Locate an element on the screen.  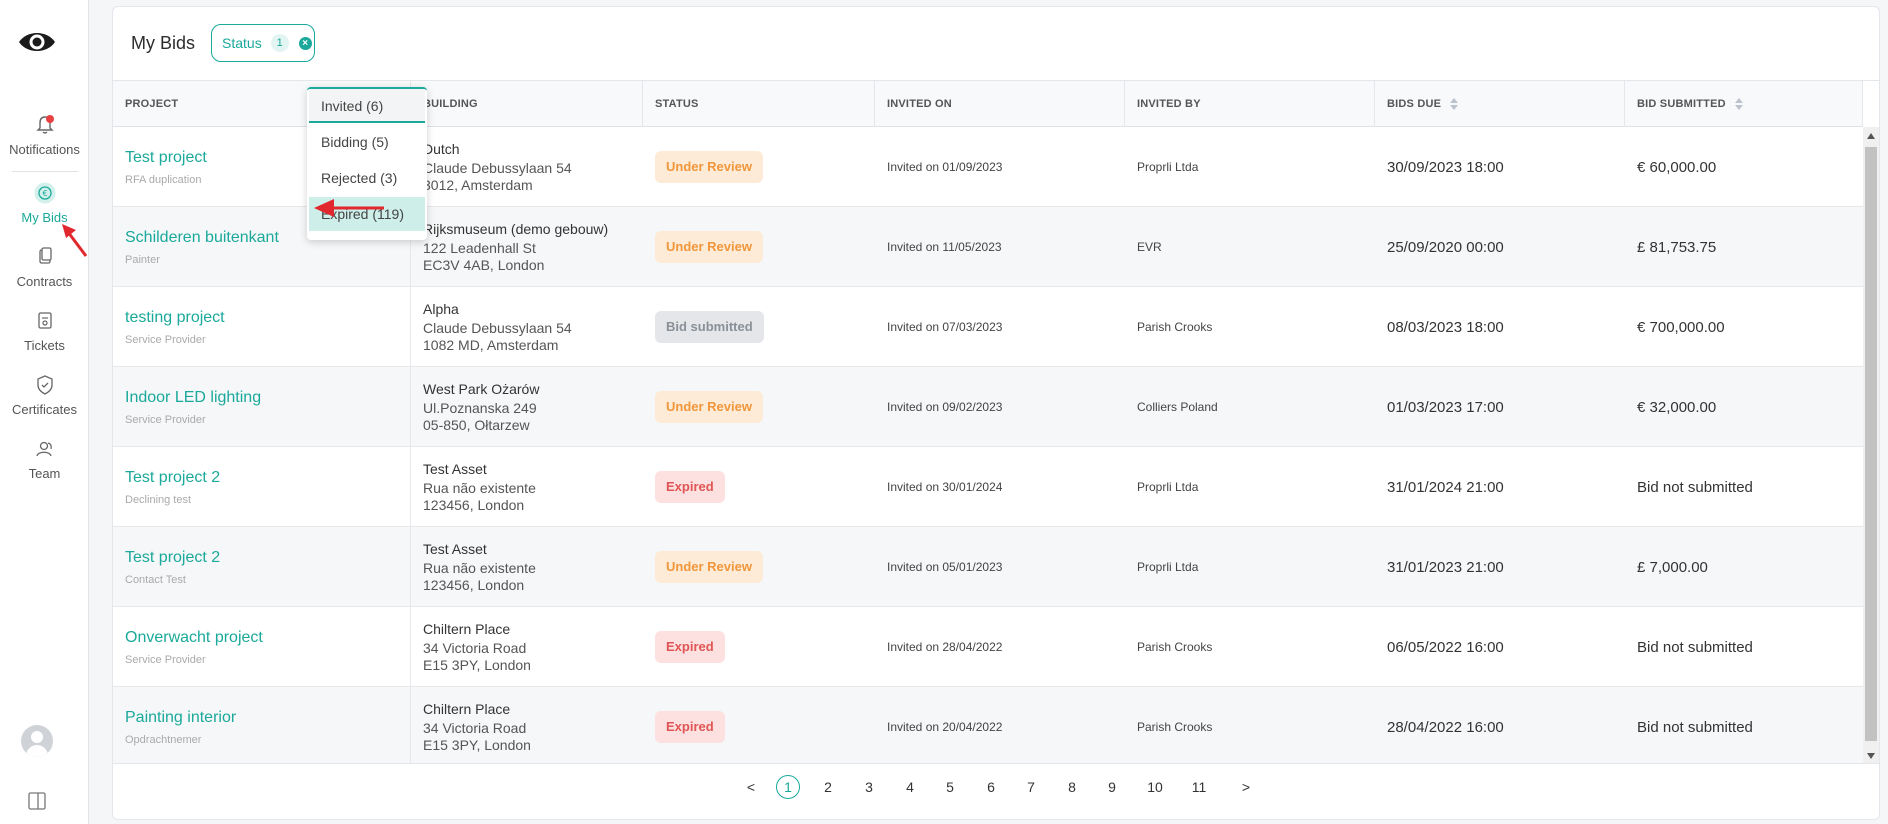
pagination: < > 1 2 3 4 5 6 7 8 9 10 11 is located at coordinates (996, 790).